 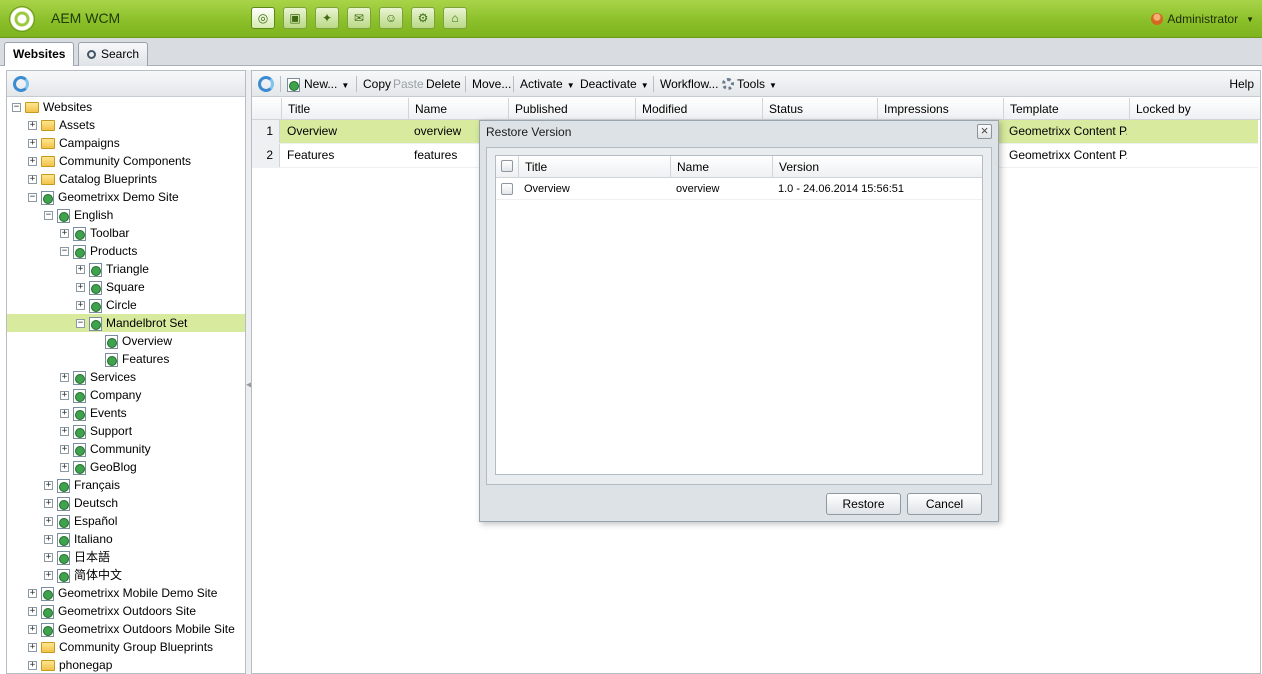 What do you see at coordinates (126, 143) in the screenshot?
I see `tree-node: + Campaigns` at bounding box center [126, 143].